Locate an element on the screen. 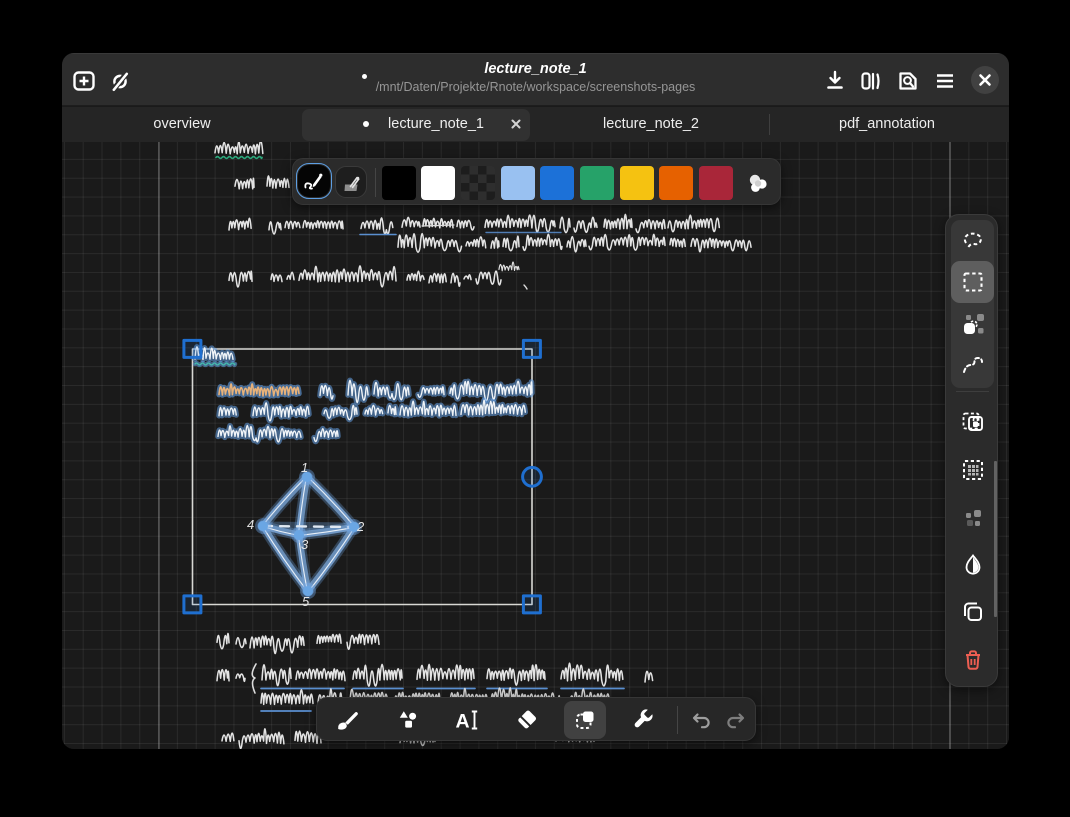  svg-text: 3 is located at coordinates (305, 544).